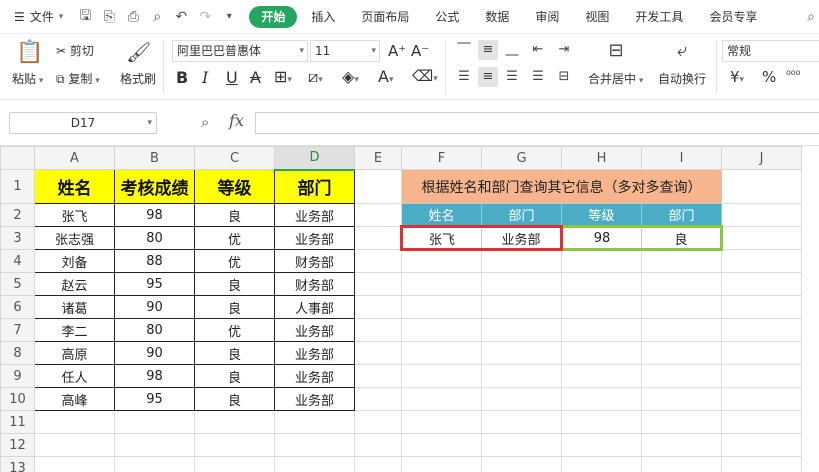 The width and height of the screenshot is (819, 472). Describe the element at coordinates (323, 17) in the screenshot. I see `tab-insert: 插入` at that location.